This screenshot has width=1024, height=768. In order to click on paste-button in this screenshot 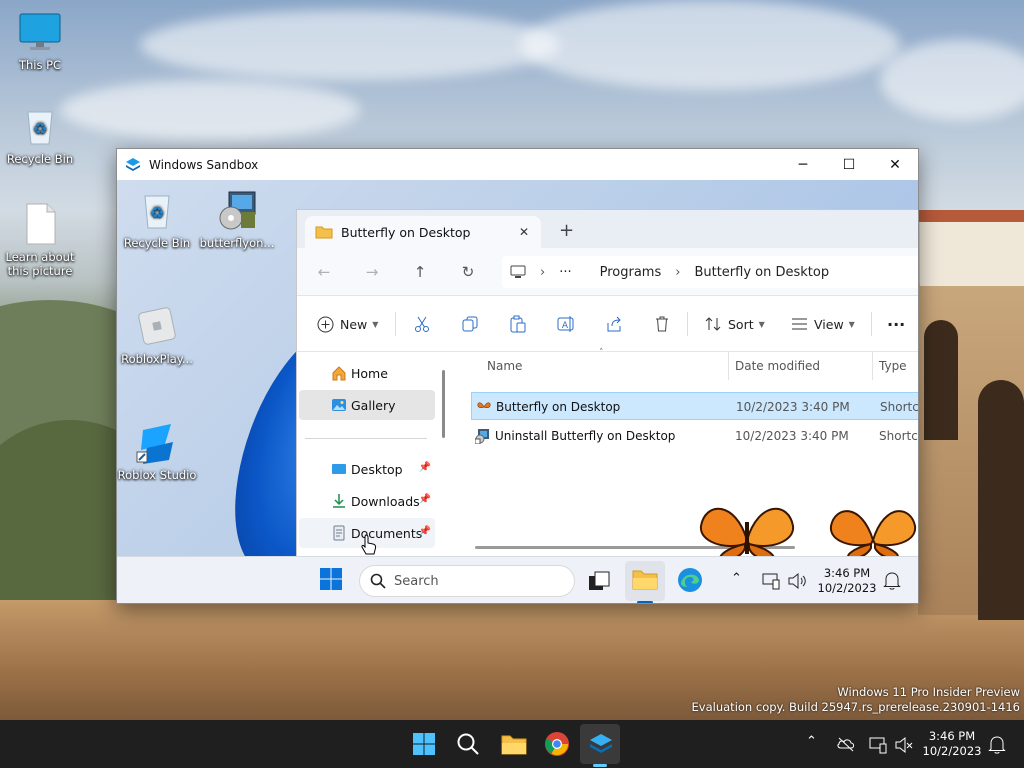, I will do `click(518, 324)`.